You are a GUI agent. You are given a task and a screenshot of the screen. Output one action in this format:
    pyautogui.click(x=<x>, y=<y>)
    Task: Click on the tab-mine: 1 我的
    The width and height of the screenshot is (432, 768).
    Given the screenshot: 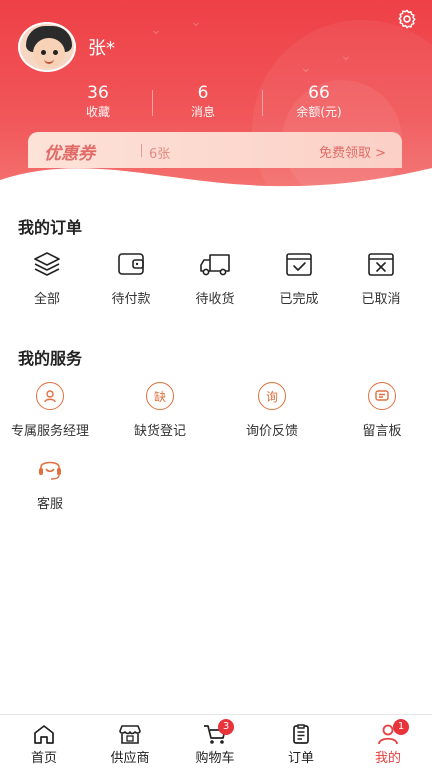 What is the action you would take?
    pyautogui.click(x=388, y=742)
    